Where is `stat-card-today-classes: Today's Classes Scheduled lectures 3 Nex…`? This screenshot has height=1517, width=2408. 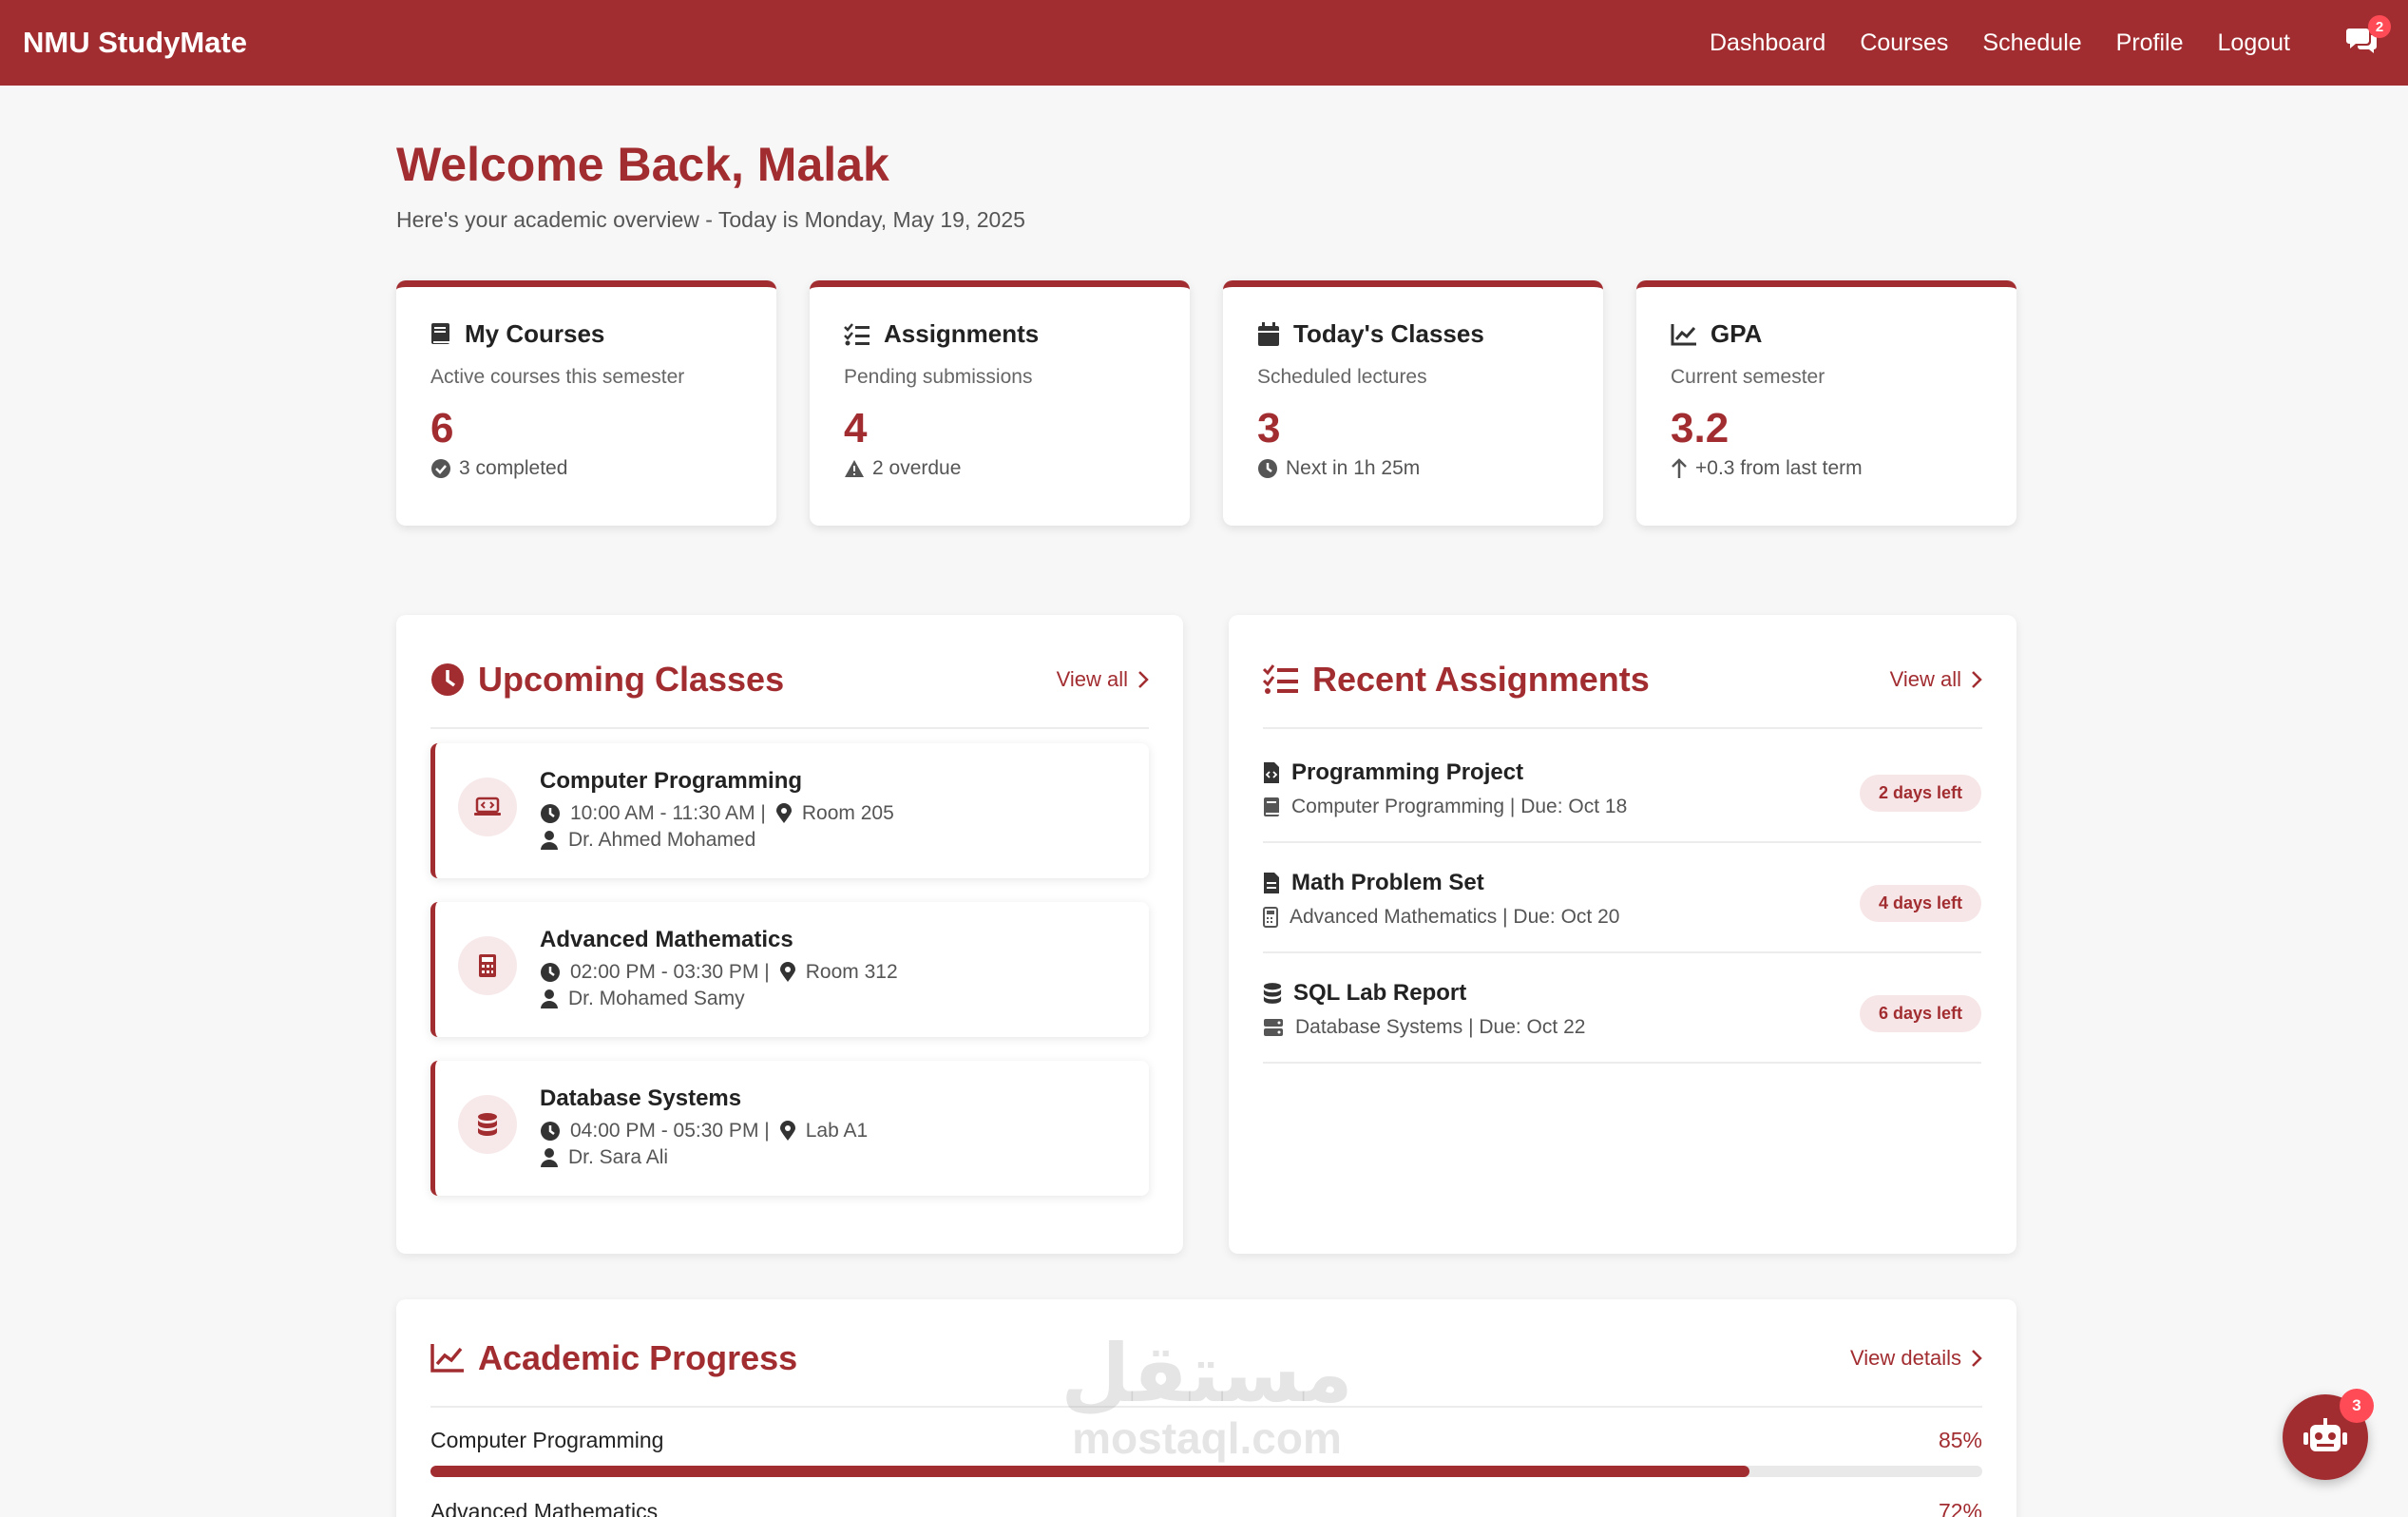
stat-card-today-classes: Today's Classes Scheduled lectures 3 Nex… is located at coordinates (1413, 403).